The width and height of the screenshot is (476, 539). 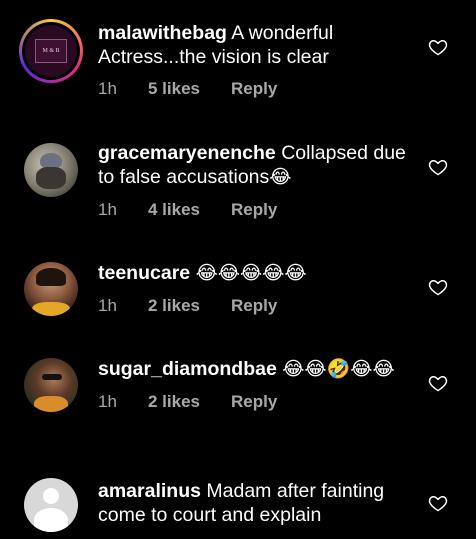 I want to click on avatar: M & B, so click(x=51, y=51).